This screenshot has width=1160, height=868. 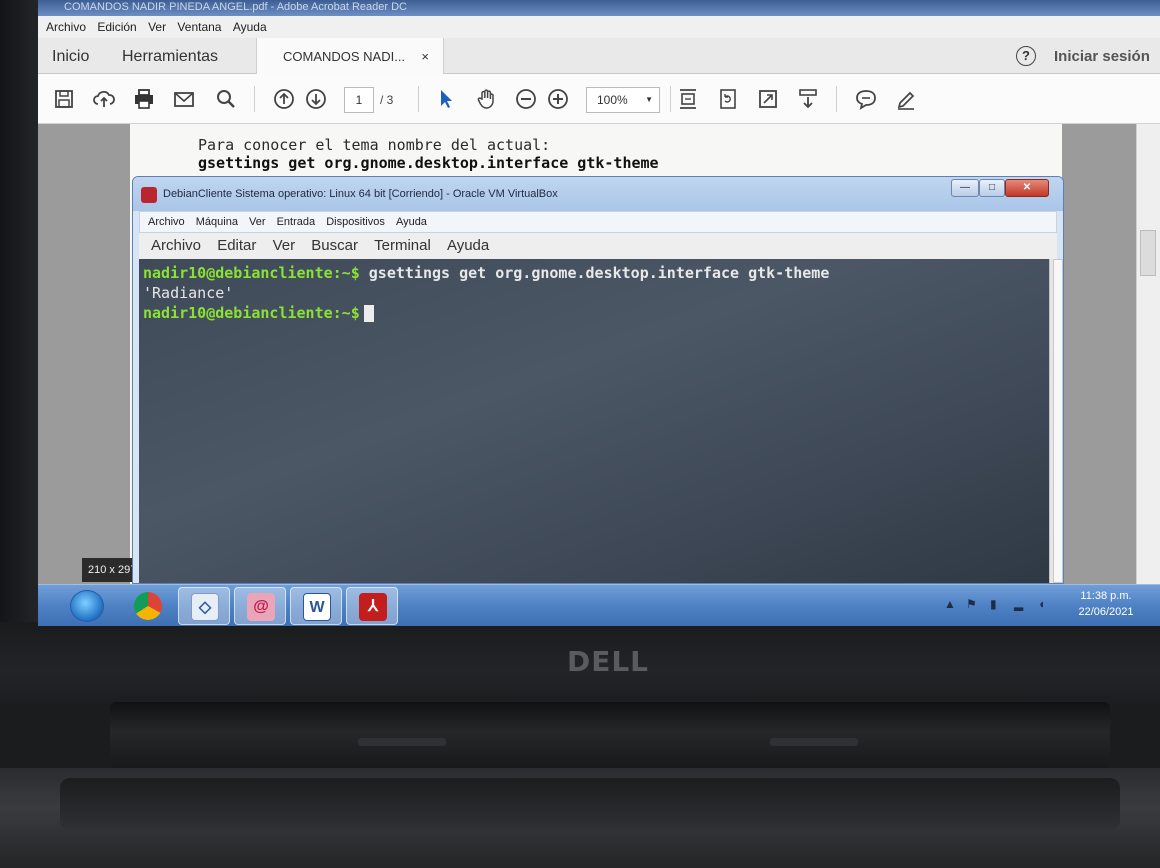 What do you see at coordinates (316, 99) in the screenshot?
I see `page-down-icon` at bounding box center [316, 99].